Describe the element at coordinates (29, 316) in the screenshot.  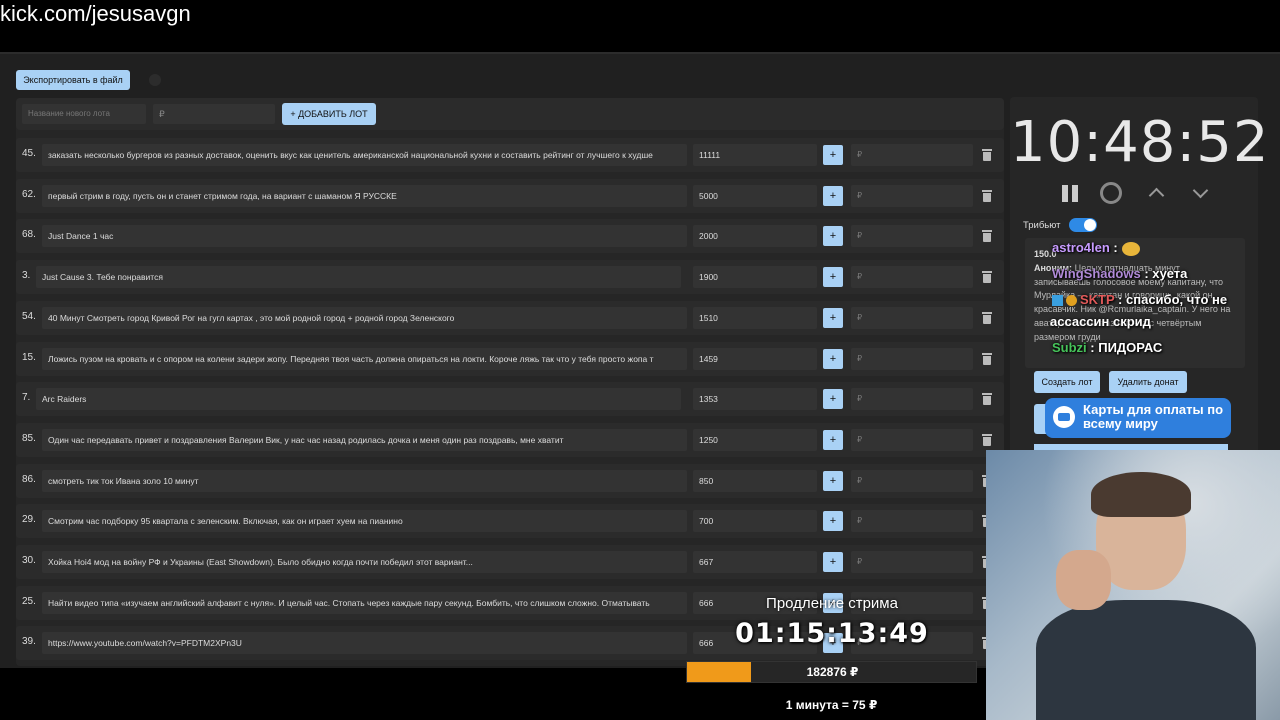
I see `lot-number: 54.` at that location.